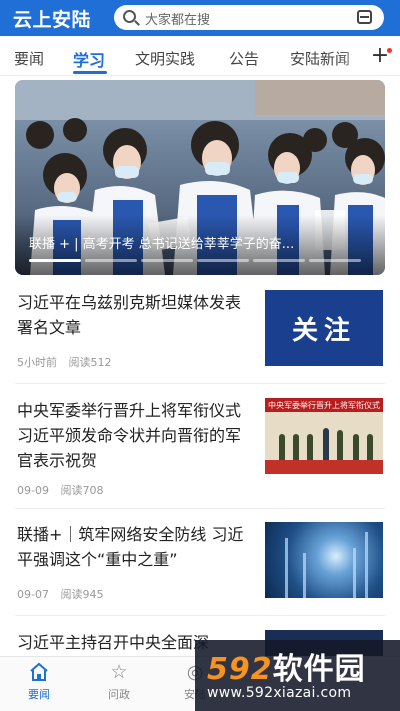 The image size is (400, 711). Describe the element at coordinates (29, 58) in the screenshot. I see `tab-yaowen: 要闻` at that location.